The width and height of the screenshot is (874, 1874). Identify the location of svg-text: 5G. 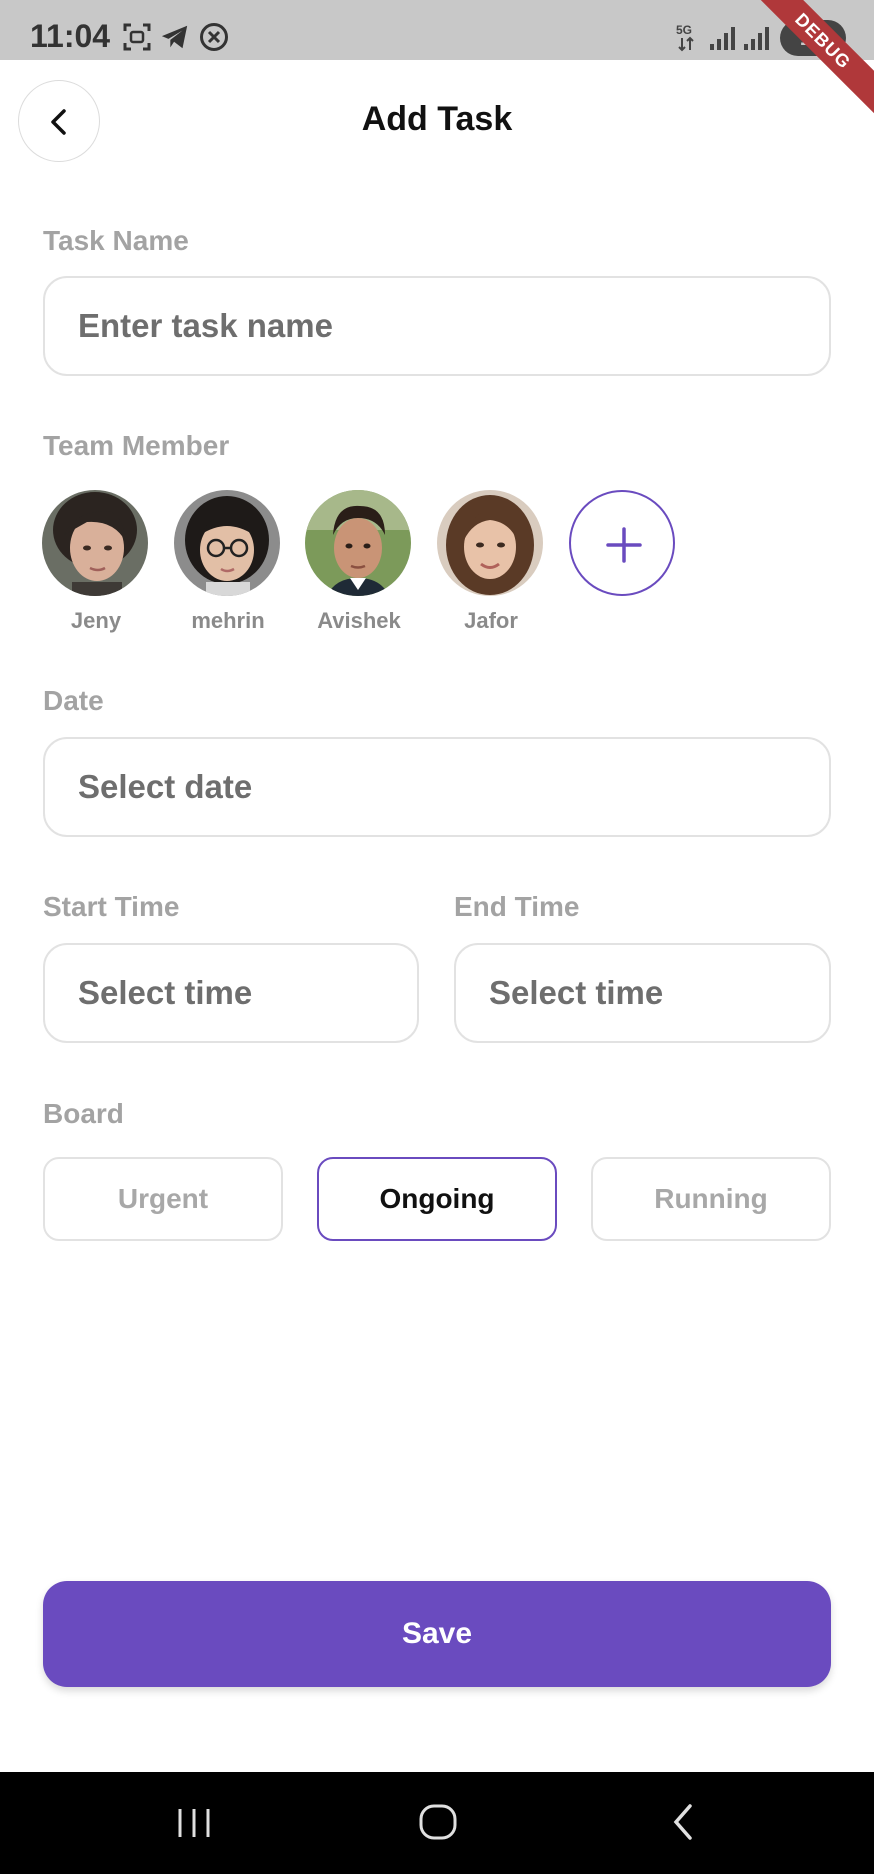
(684, 30).